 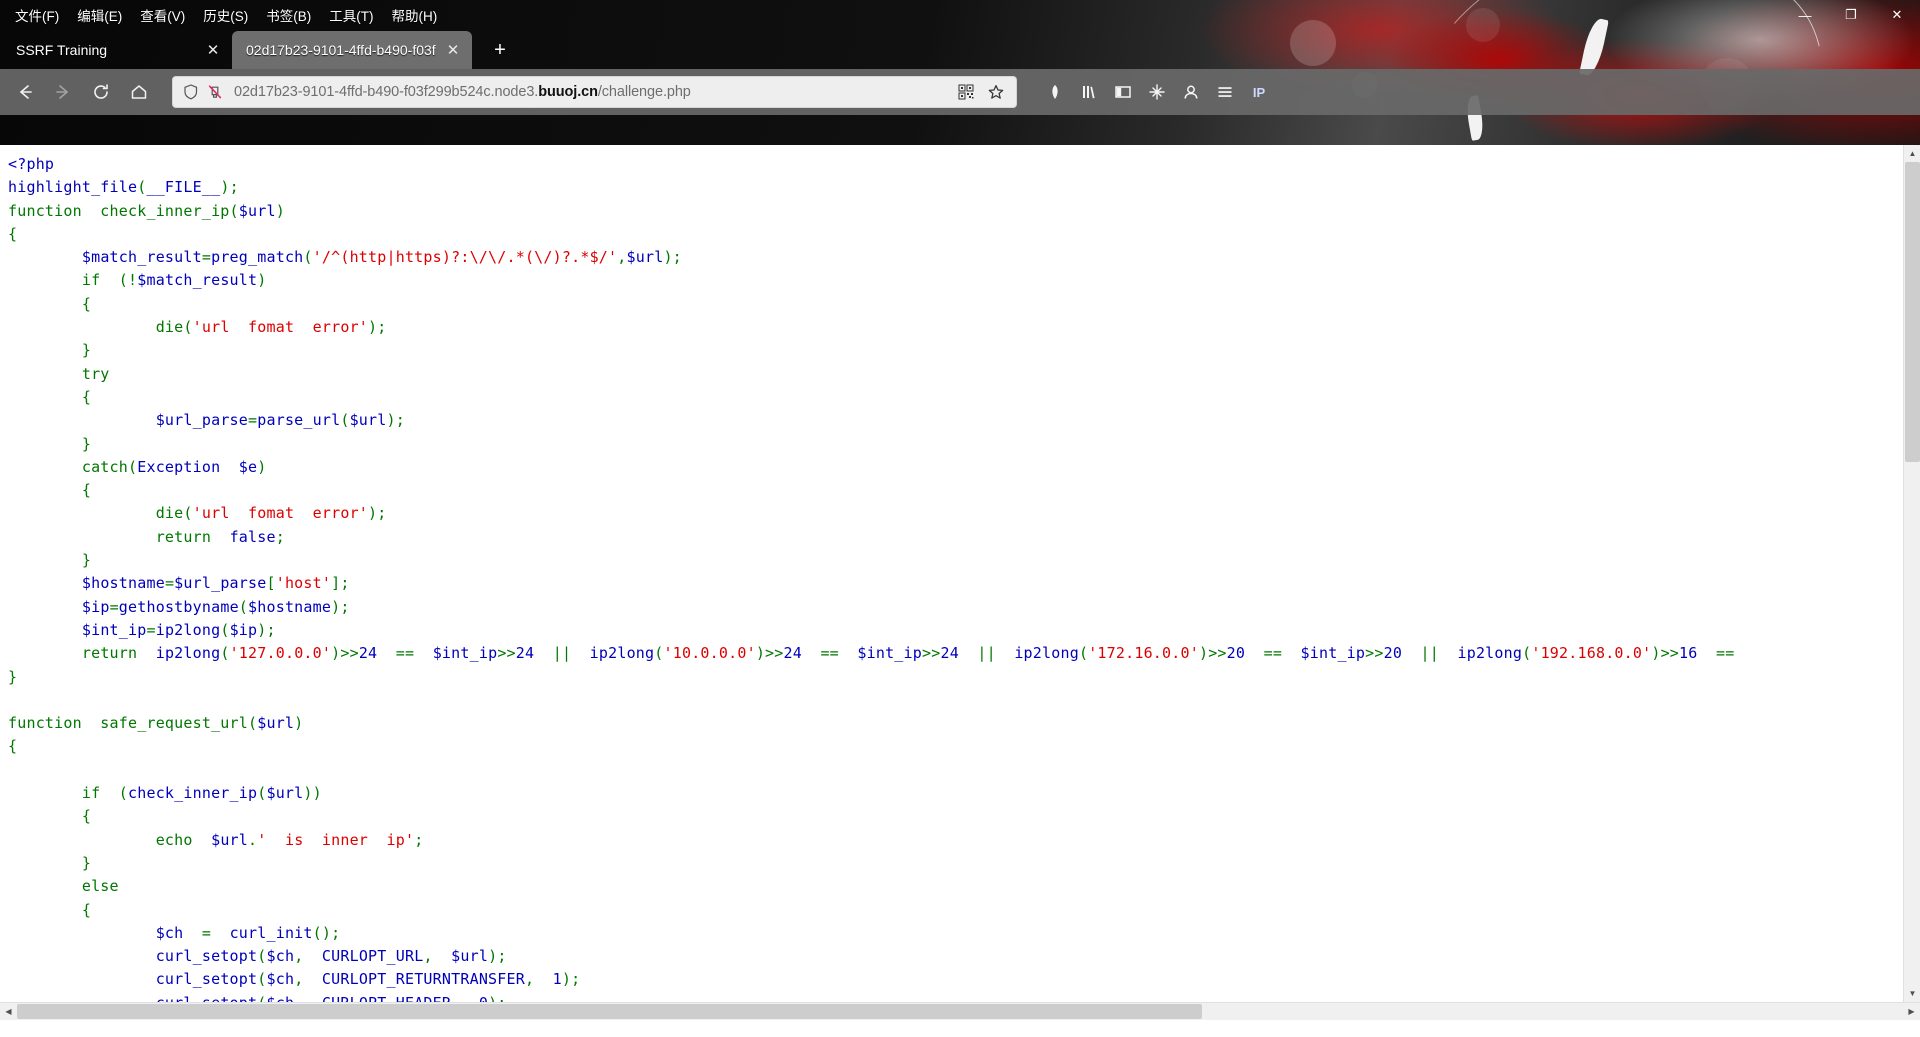 I want to click on code-token: try, so click(x=59, y=373).